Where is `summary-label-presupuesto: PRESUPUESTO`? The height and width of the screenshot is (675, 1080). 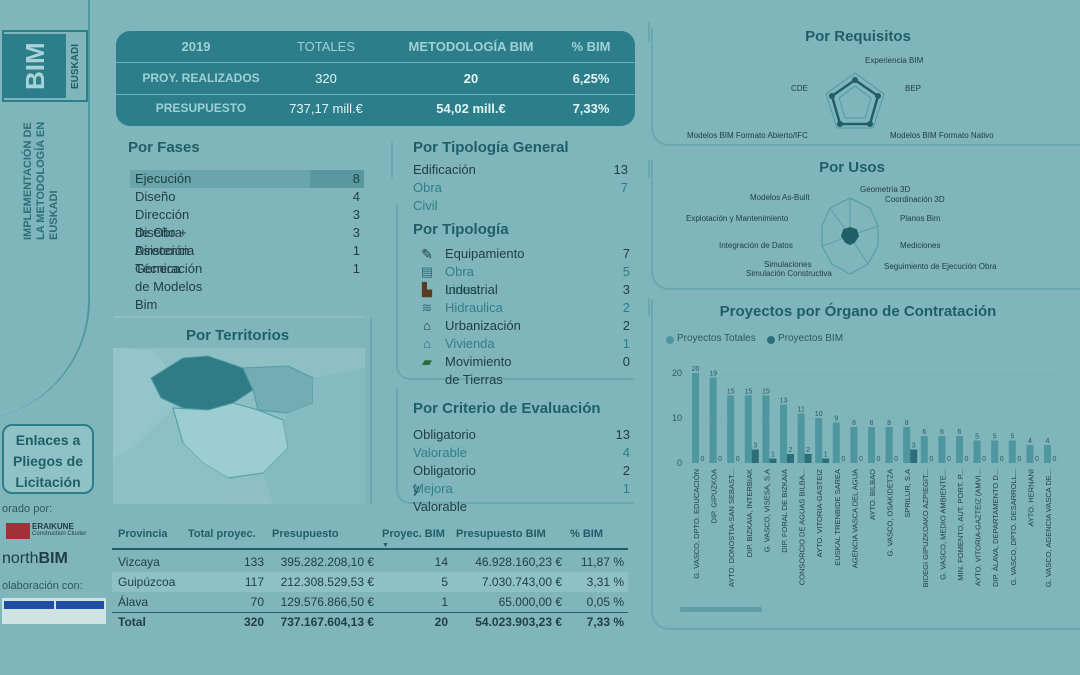
summary-label-presupuesto: PRESUPUESTO is located at coordinates (201, 108).